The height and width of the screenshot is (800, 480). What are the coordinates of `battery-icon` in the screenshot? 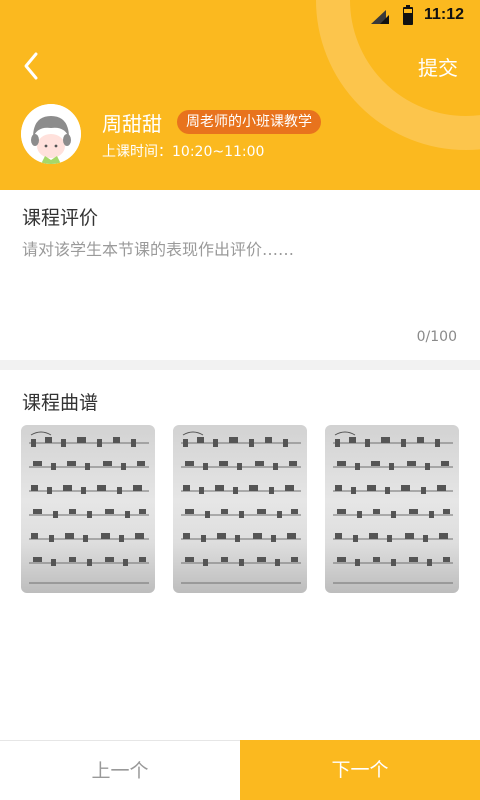 It's located at (408, 15).